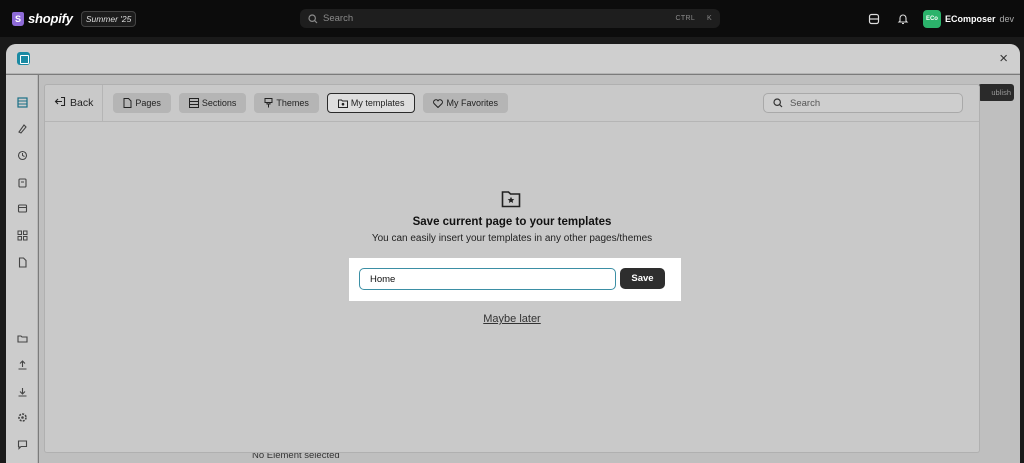 The width and height of the screenshot is (1024, 463). Describe the element at coordinates (22, 444) in the screenshot. I see `chat-icon` at that location.